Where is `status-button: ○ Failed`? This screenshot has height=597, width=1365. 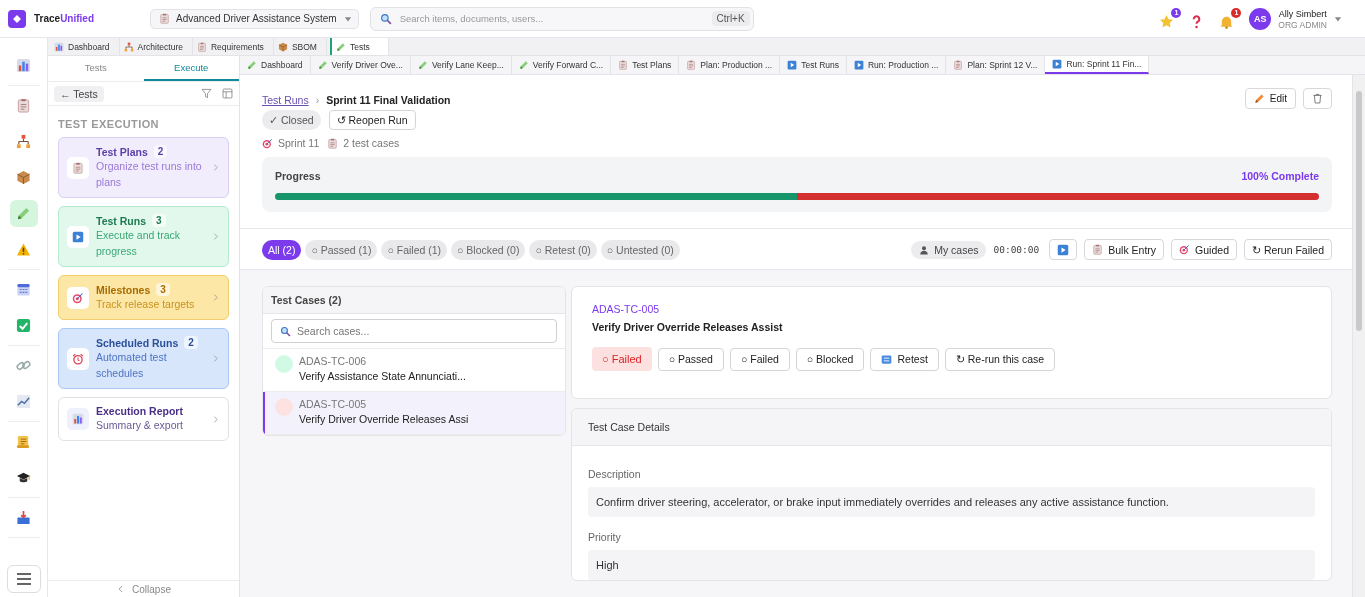
status-button: ○ Failed is located at coordinates (759, 359).